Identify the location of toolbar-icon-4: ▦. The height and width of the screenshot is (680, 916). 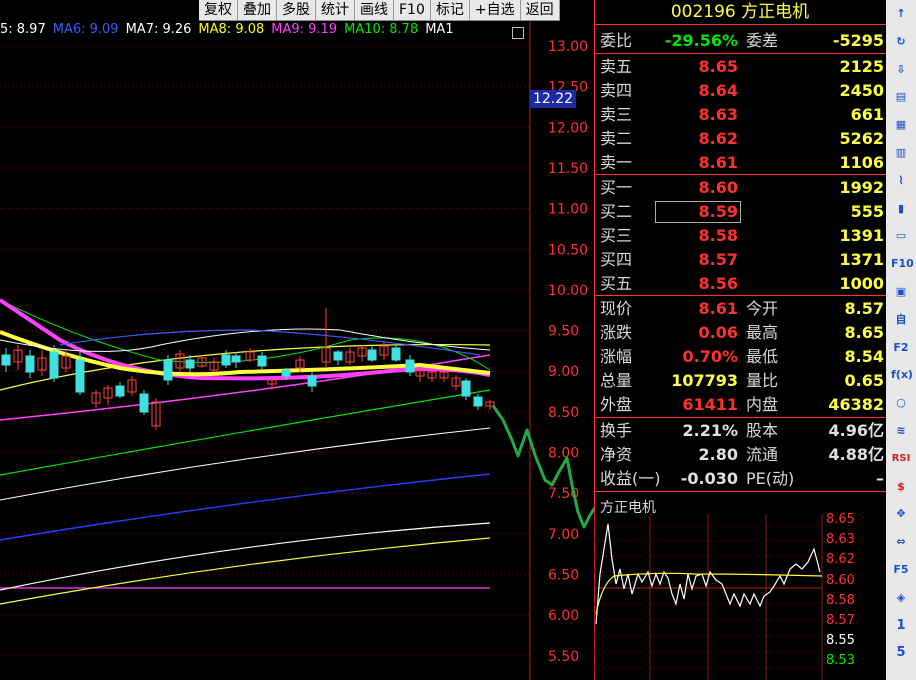
(901, 125).